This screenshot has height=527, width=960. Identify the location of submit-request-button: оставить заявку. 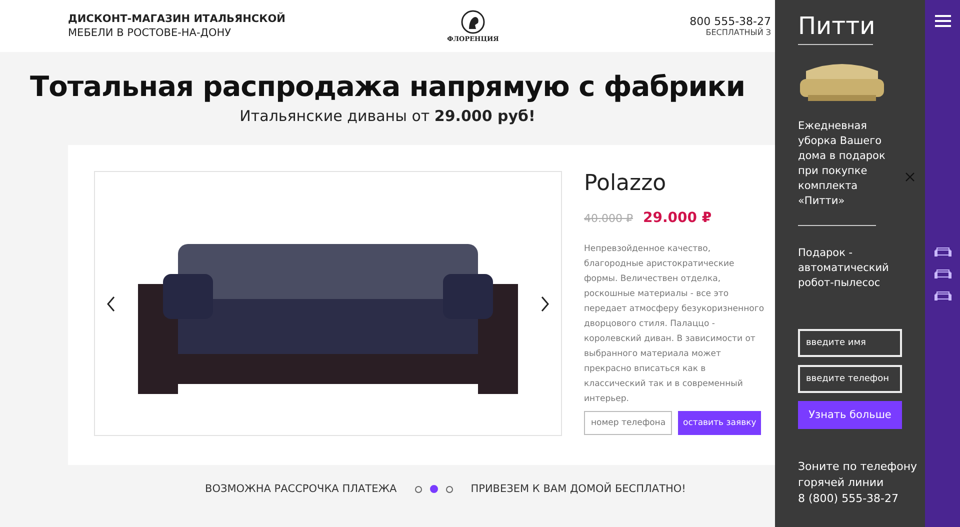
(720, 423).